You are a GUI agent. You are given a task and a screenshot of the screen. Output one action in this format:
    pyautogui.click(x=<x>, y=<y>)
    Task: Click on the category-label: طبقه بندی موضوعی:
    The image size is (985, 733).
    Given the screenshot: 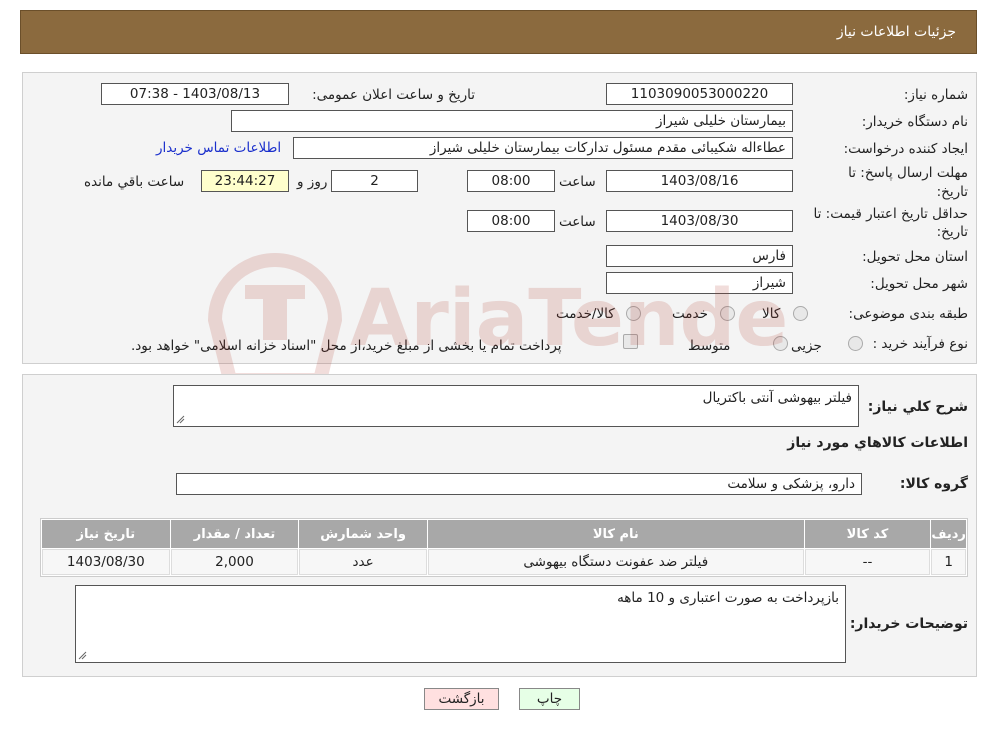 What is the action you would take?
    pyautogui.click(x=908, y=314)
    